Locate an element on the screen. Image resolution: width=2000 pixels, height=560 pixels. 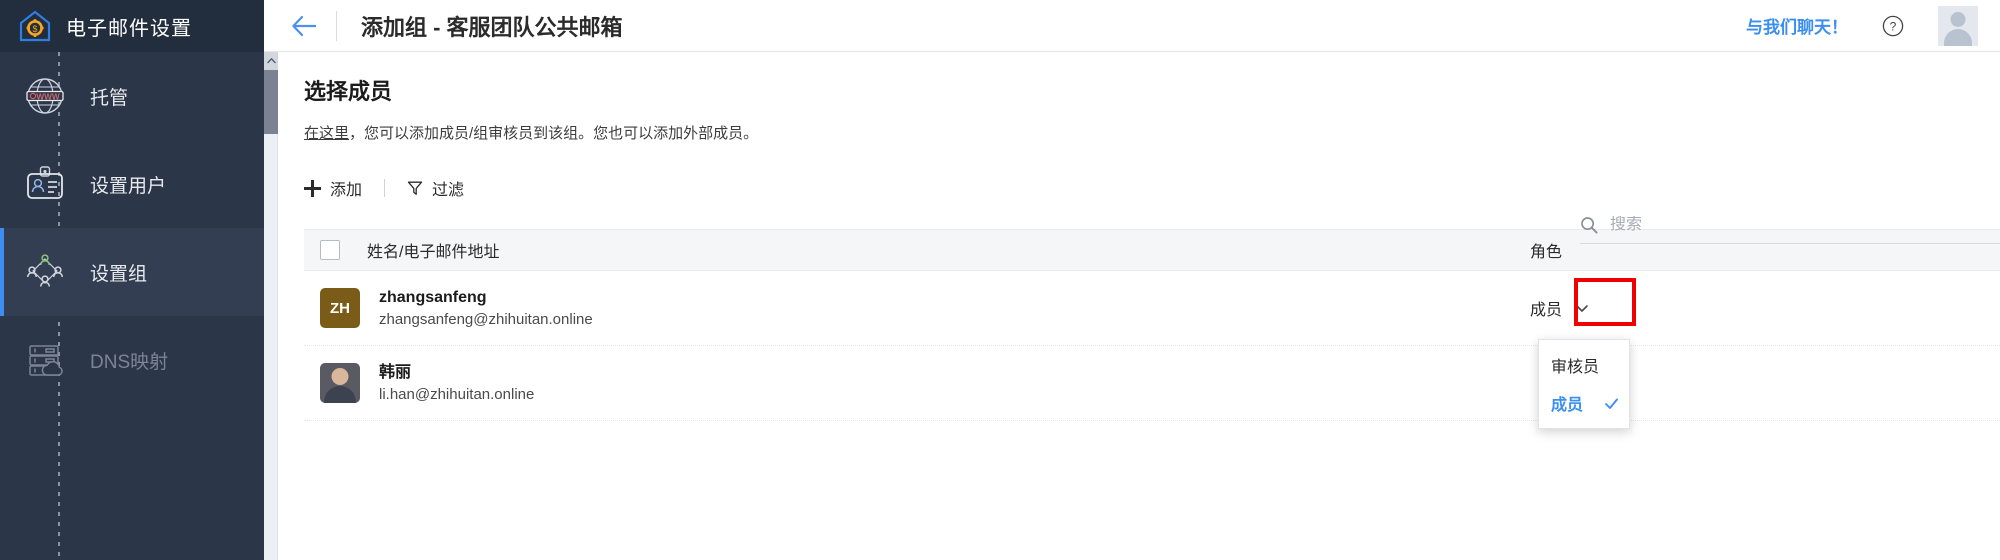
filter-button: 过滤 is located at coordinates (435, 188).